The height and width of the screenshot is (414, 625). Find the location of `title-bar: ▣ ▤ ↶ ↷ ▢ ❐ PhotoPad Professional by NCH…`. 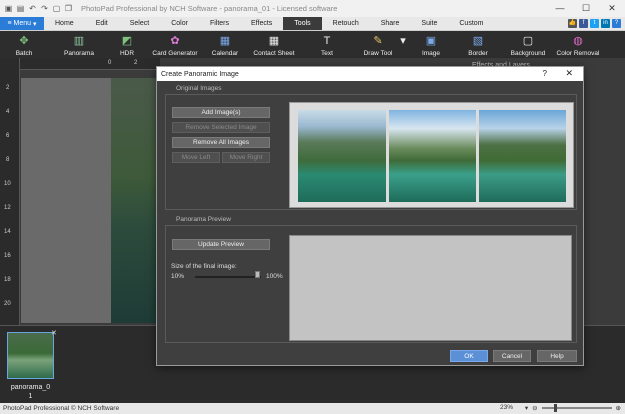

title-bar: ▣ ▤ ↶ ↷ ▢ ❐ PhotoPad Professional by NCH… is located at coordinates (312, 8).